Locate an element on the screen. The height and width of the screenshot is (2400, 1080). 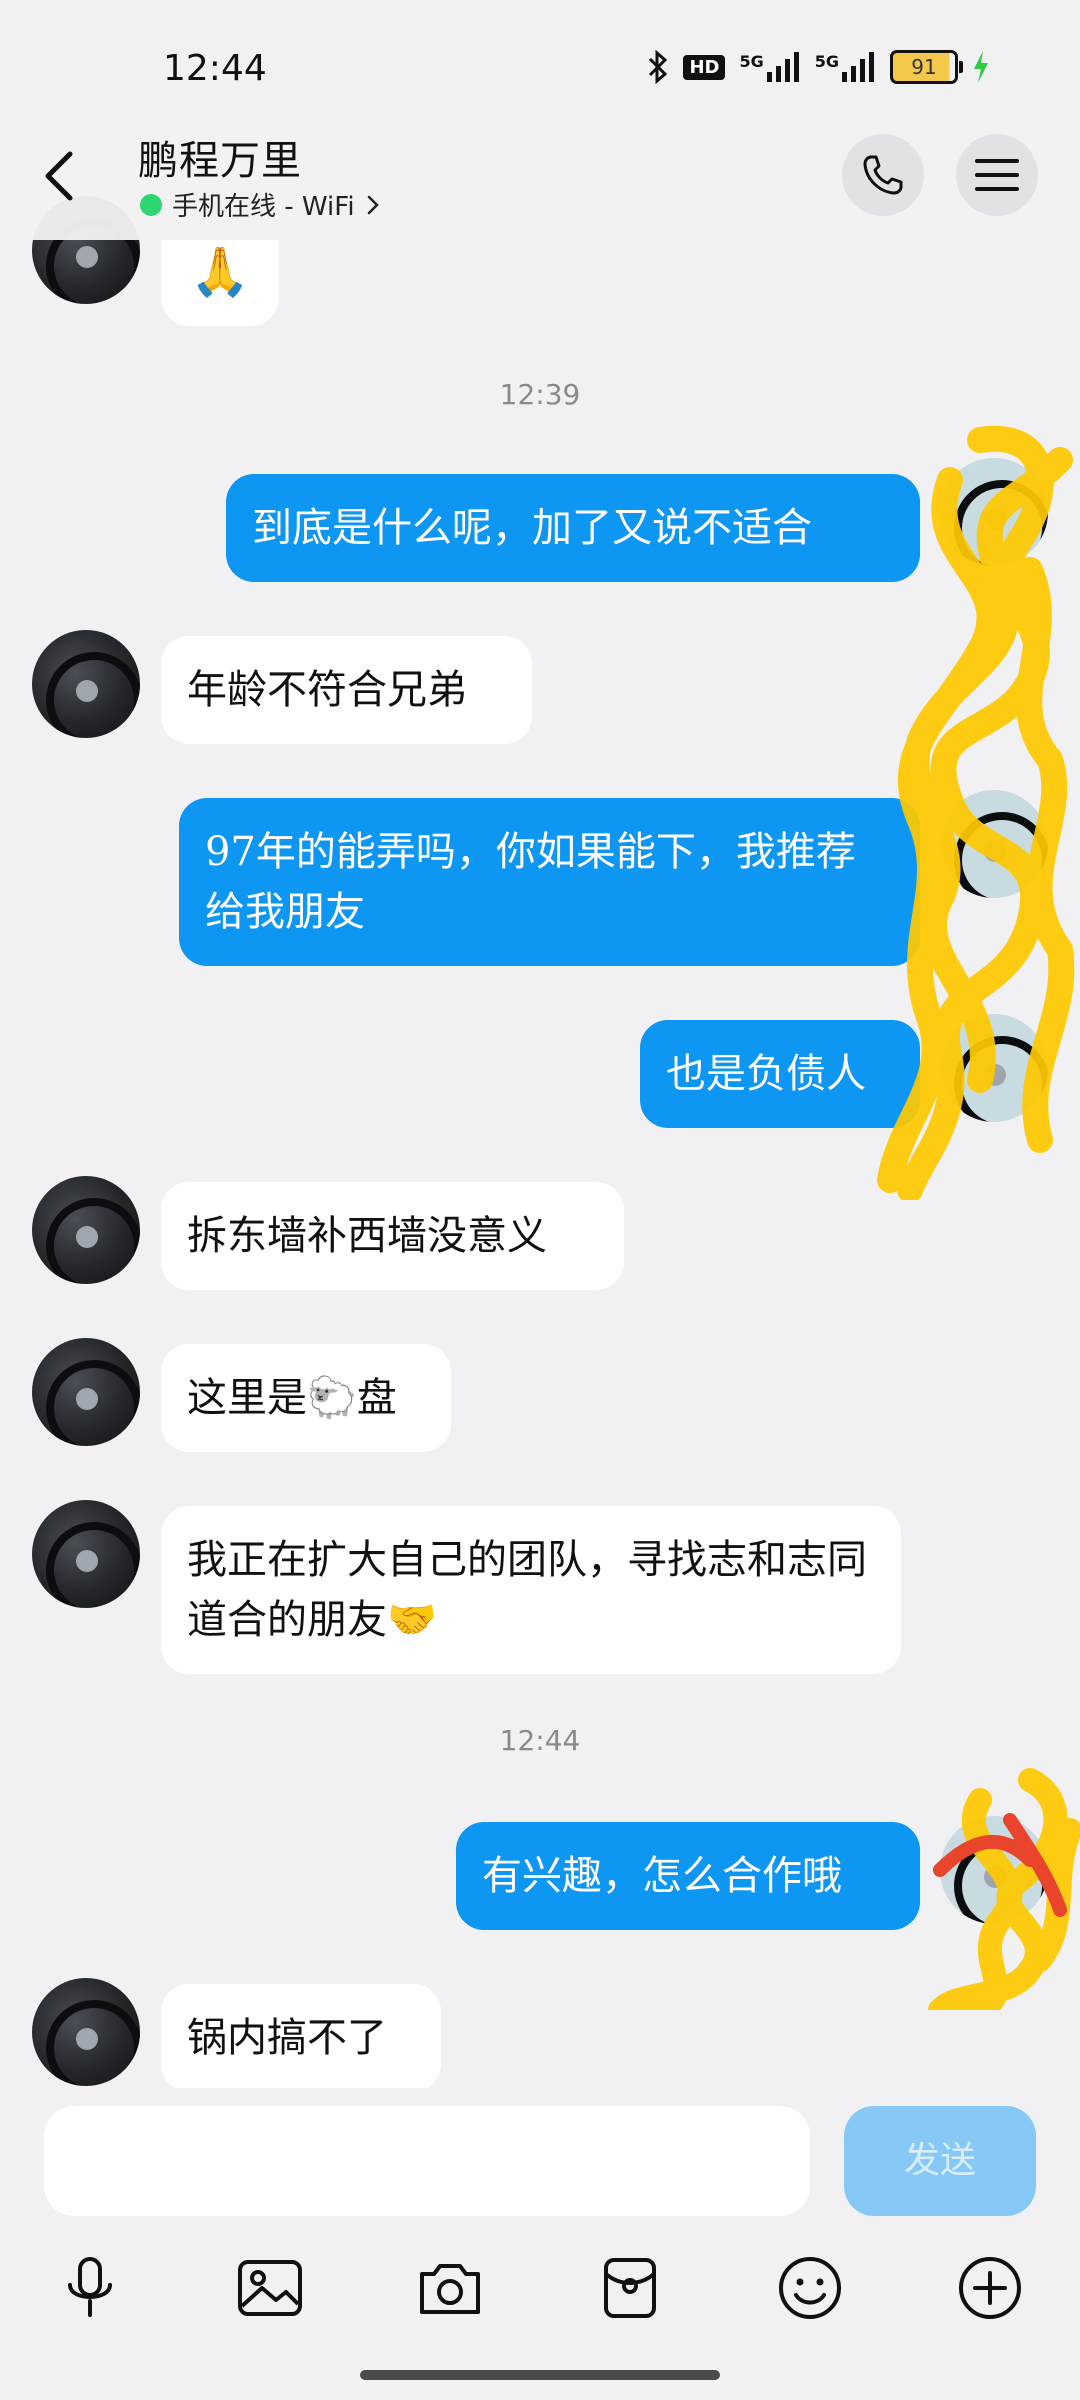
hamburger-menu-icon is located at coordinates (997, 175).